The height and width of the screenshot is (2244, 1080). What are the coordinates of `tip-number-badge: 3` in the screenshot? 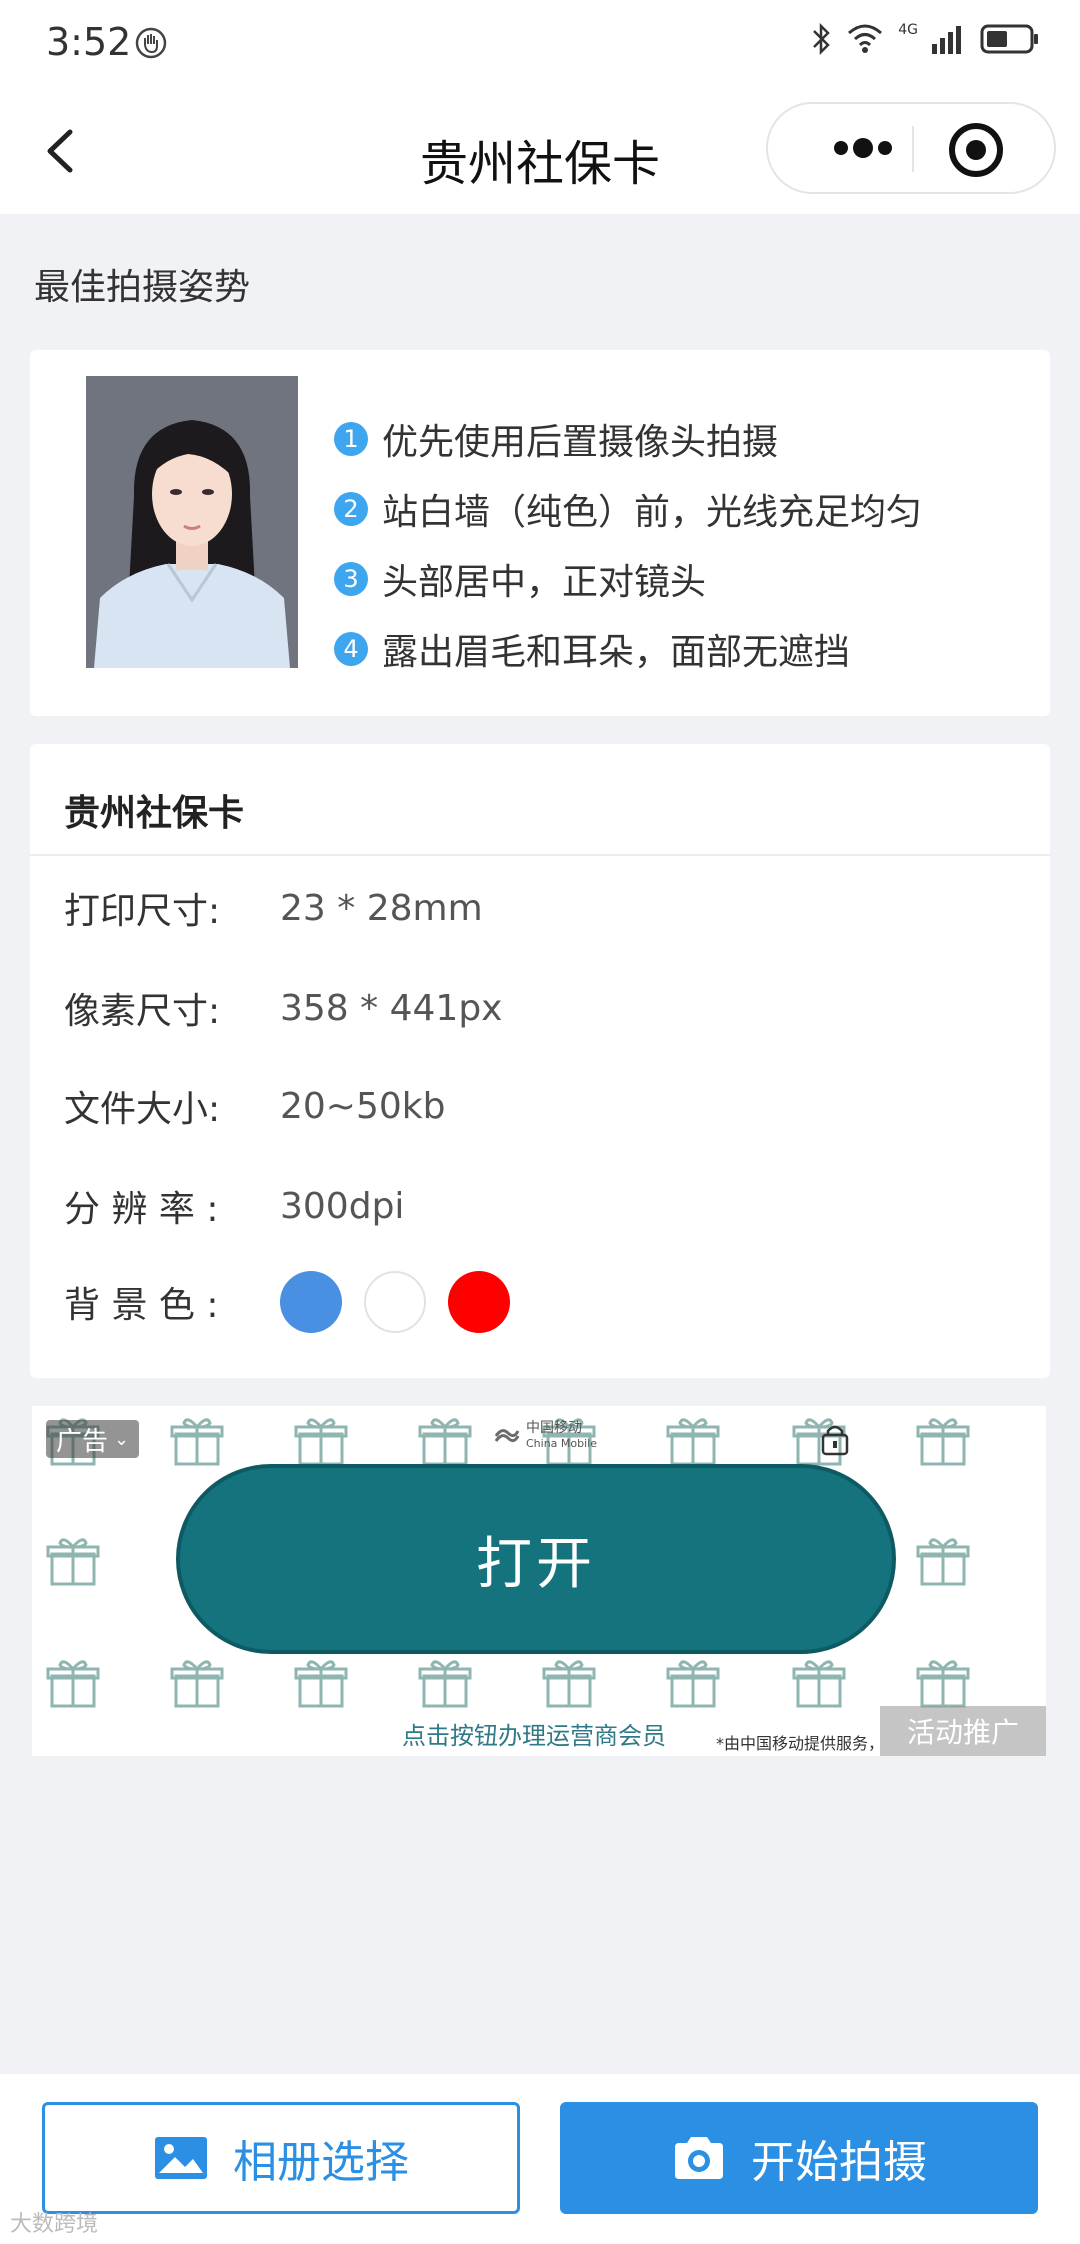 It's located at (351, 579).